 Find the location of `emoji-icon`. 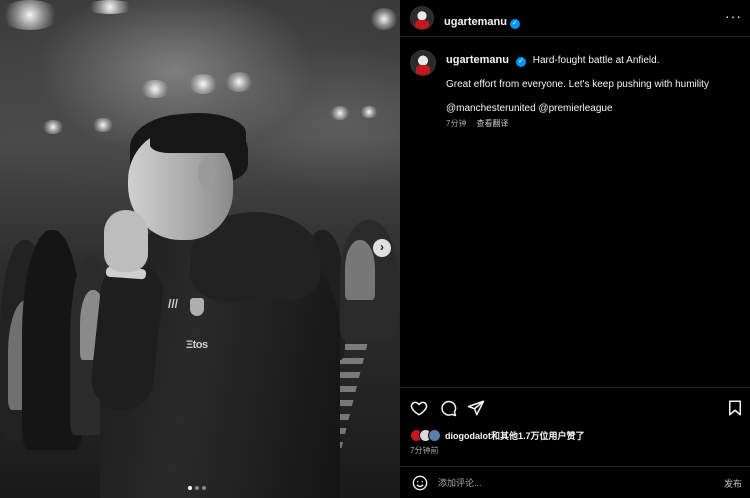

emoji-icon is located at coordinates (420, 483).